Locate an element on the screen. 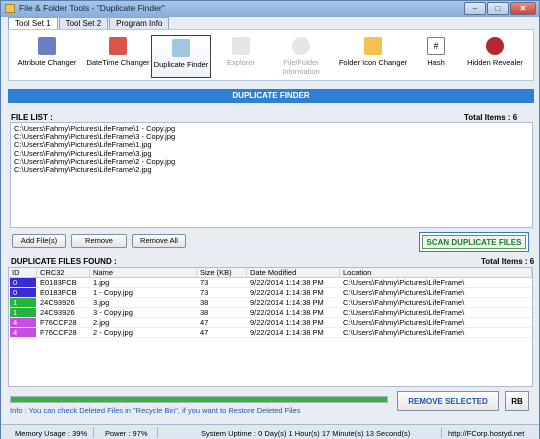 The image size is (540, 439). section-header: DUPLICATE FINDER is located at coordinates (271, 96).